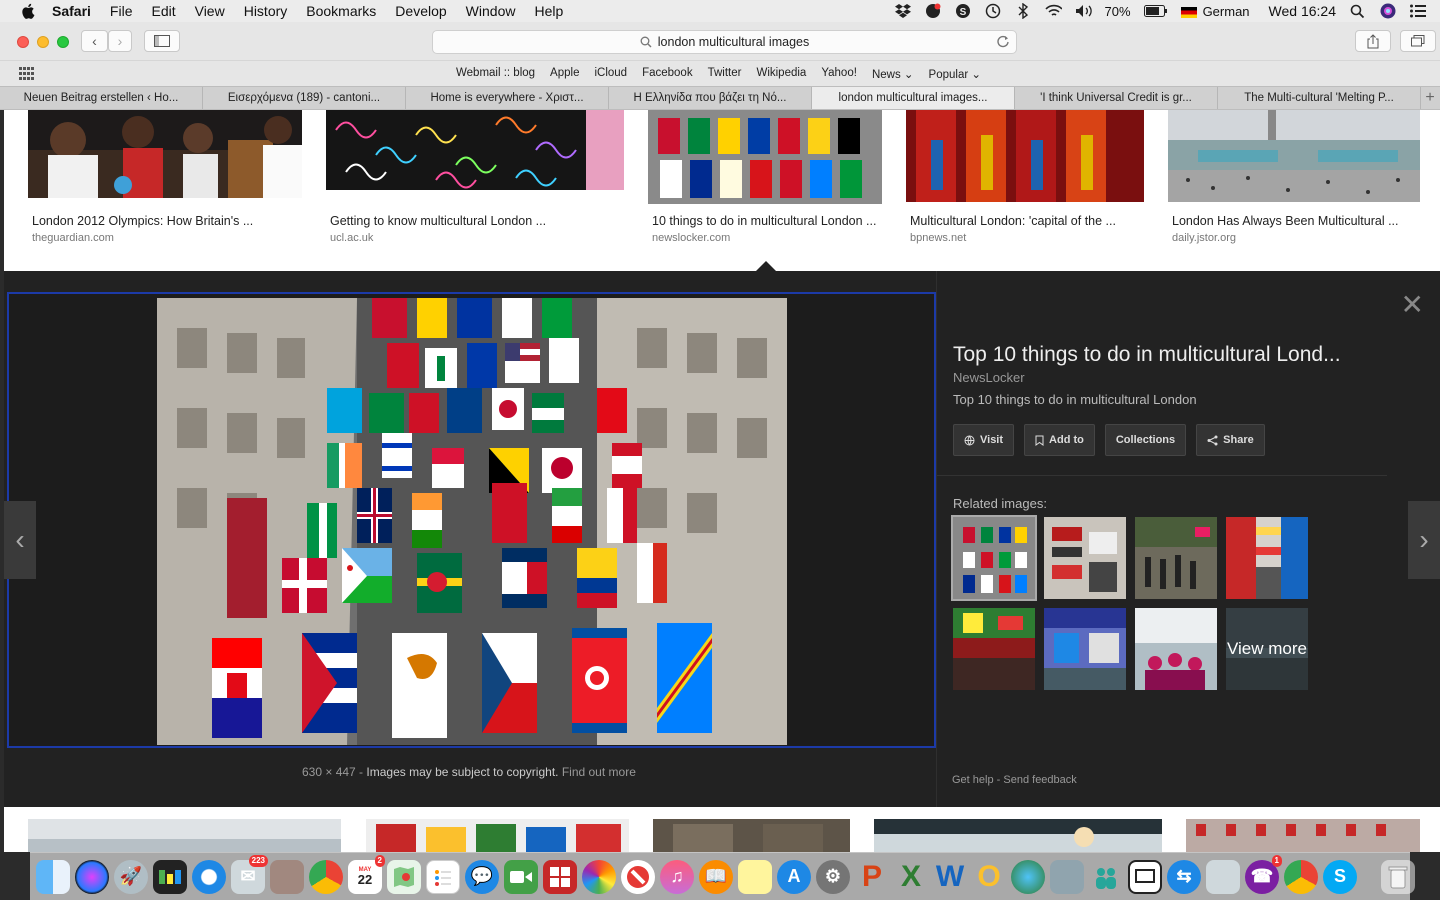 This screenshot has width=1440, height=900. Describe the element at coordinates (53, 876) in the screenshot. I see `finder-icon` at that location.